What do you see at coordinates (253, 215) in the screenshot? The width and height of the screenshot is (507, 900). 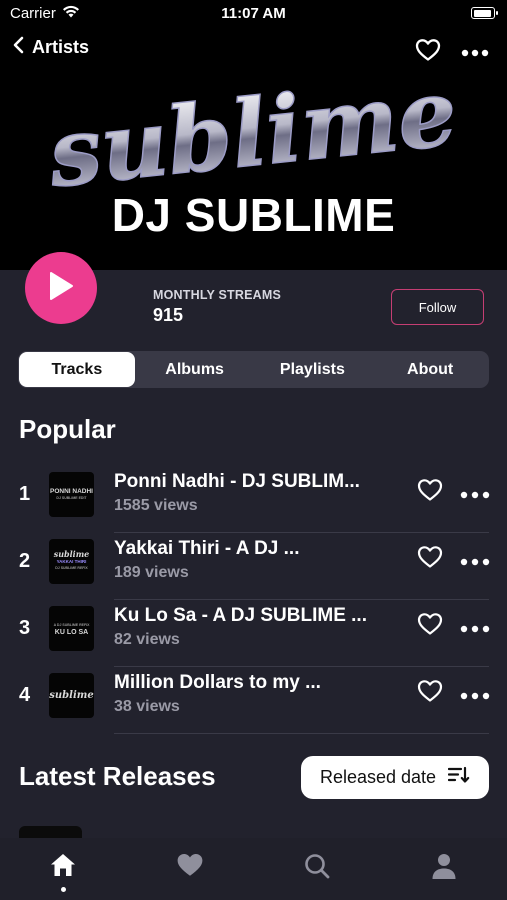 I see `artist-name: DJ SUBLIME` at bounding box center [253, 215].